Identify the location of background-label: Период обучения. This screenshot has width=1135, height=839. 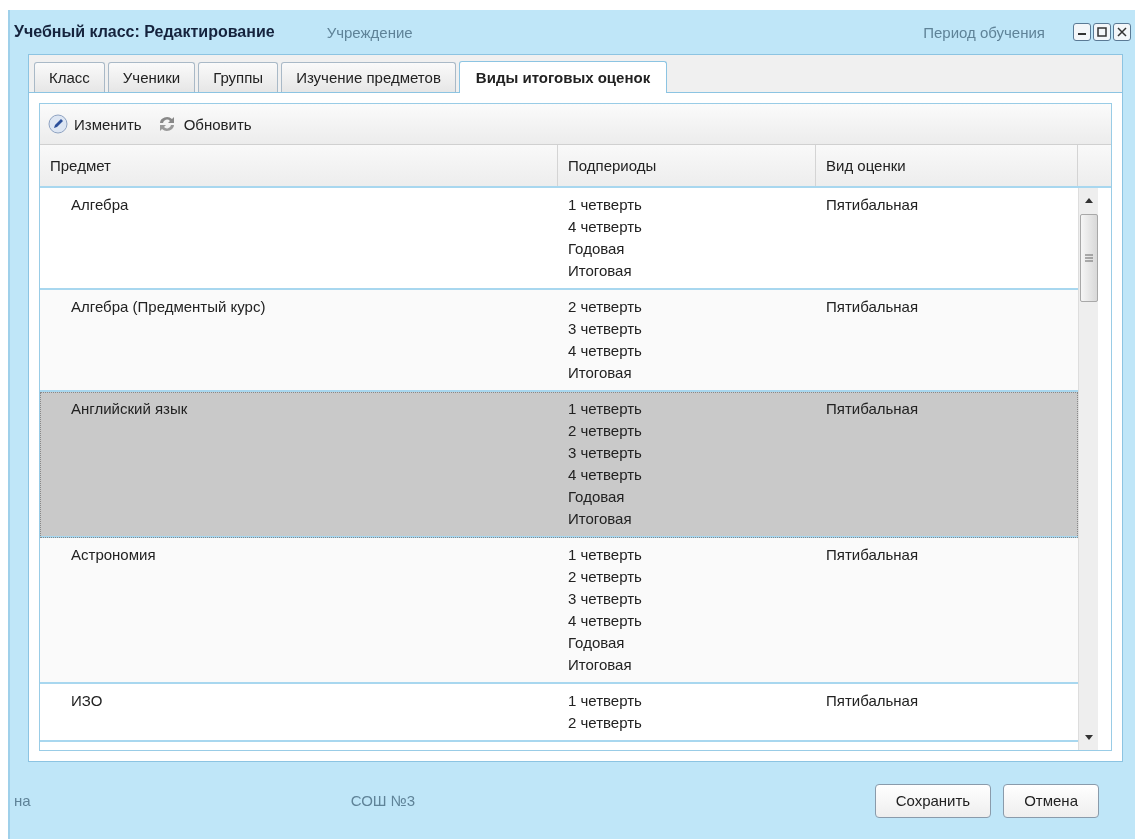
(984, 32).